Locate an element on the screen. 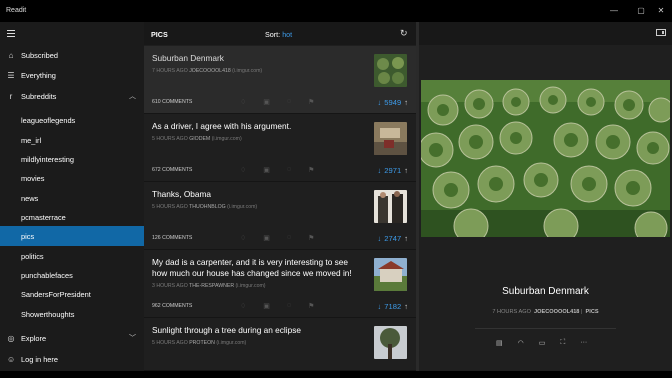  detail-toolbar is located at coordinates (545, 33).